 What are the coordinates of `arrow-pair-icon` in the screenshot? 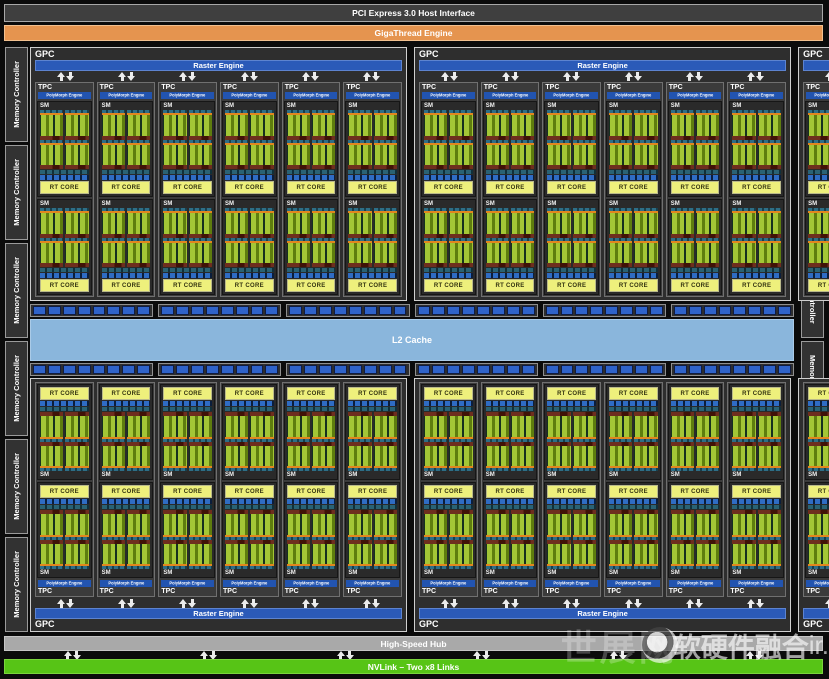 It's located at (827, 603).